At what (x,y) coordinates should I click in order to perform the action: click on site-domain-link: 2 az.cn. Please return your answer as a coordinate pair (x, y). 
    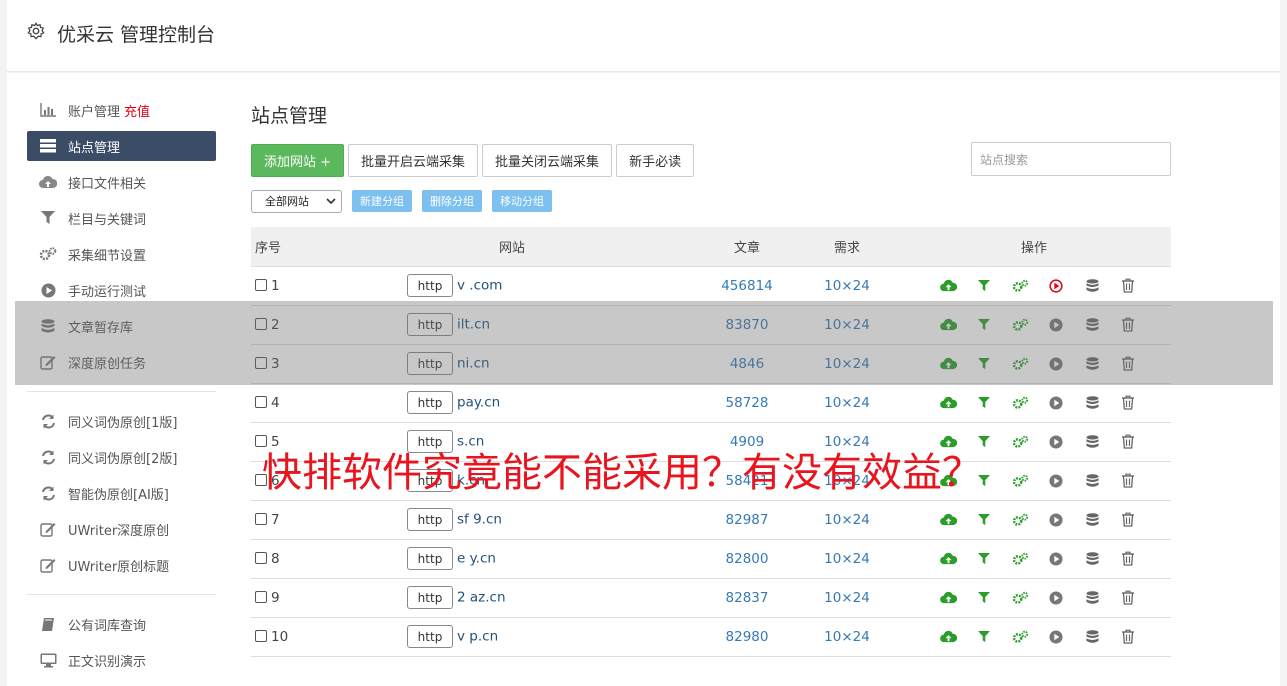
    Looking at the image, I should click on (481, 598).